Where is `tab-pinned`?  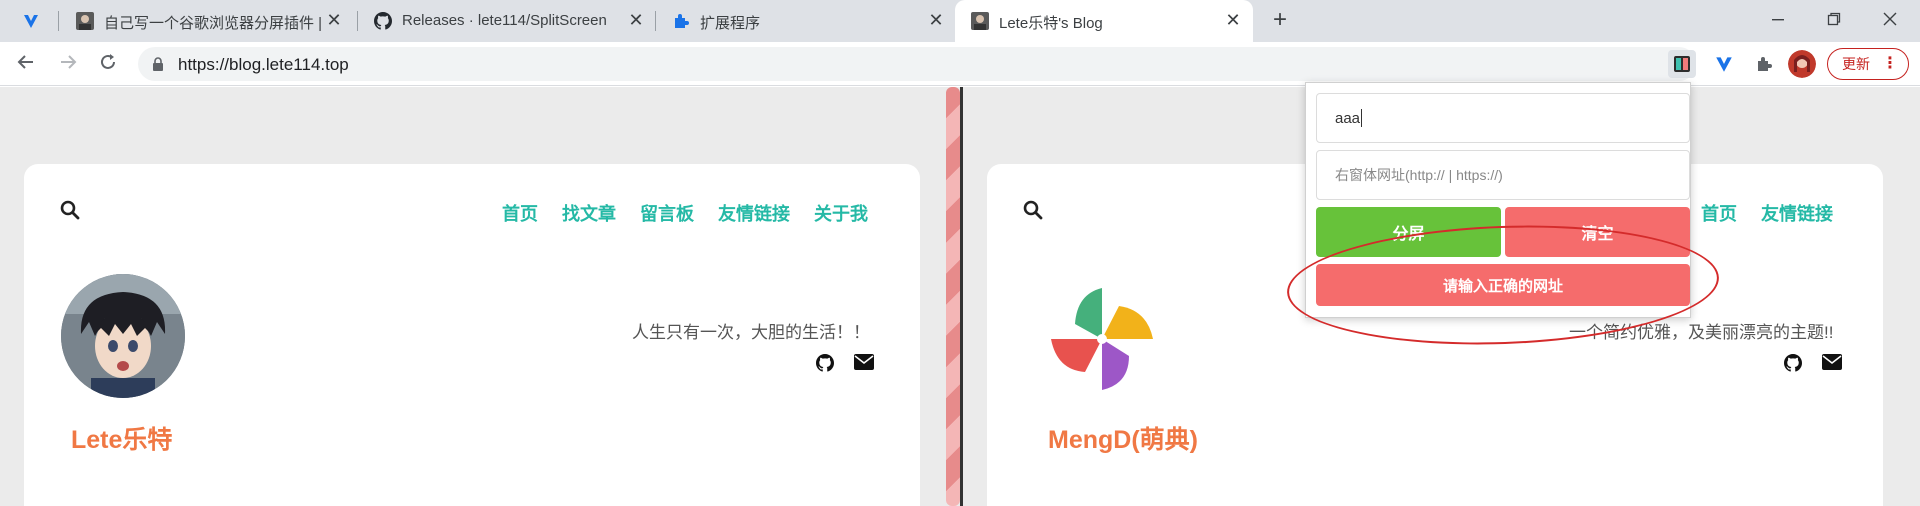
tab-pinned is located at coordinates (28, 21).